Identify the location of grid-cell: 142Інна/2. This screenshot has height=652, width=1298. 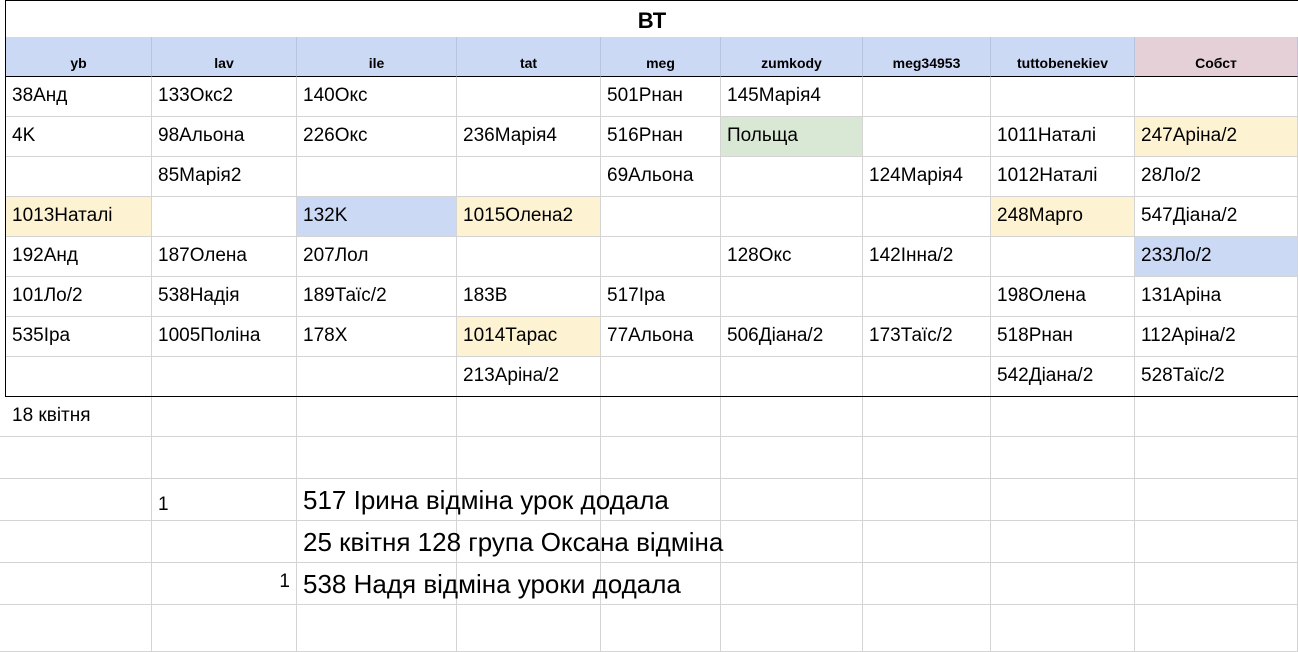
(927, 257).